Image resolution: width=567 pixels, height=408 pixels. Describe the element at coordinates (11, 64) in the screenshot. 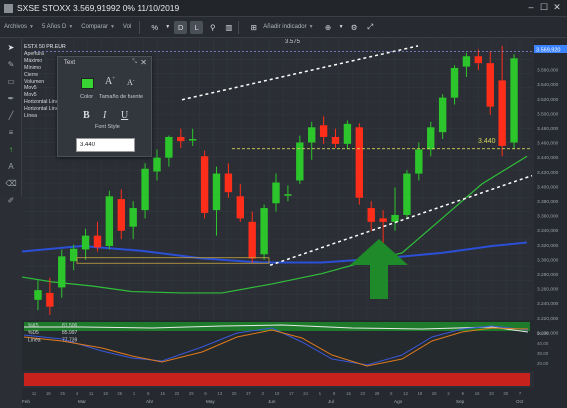

I see `brush-icon: ✎` at that location.